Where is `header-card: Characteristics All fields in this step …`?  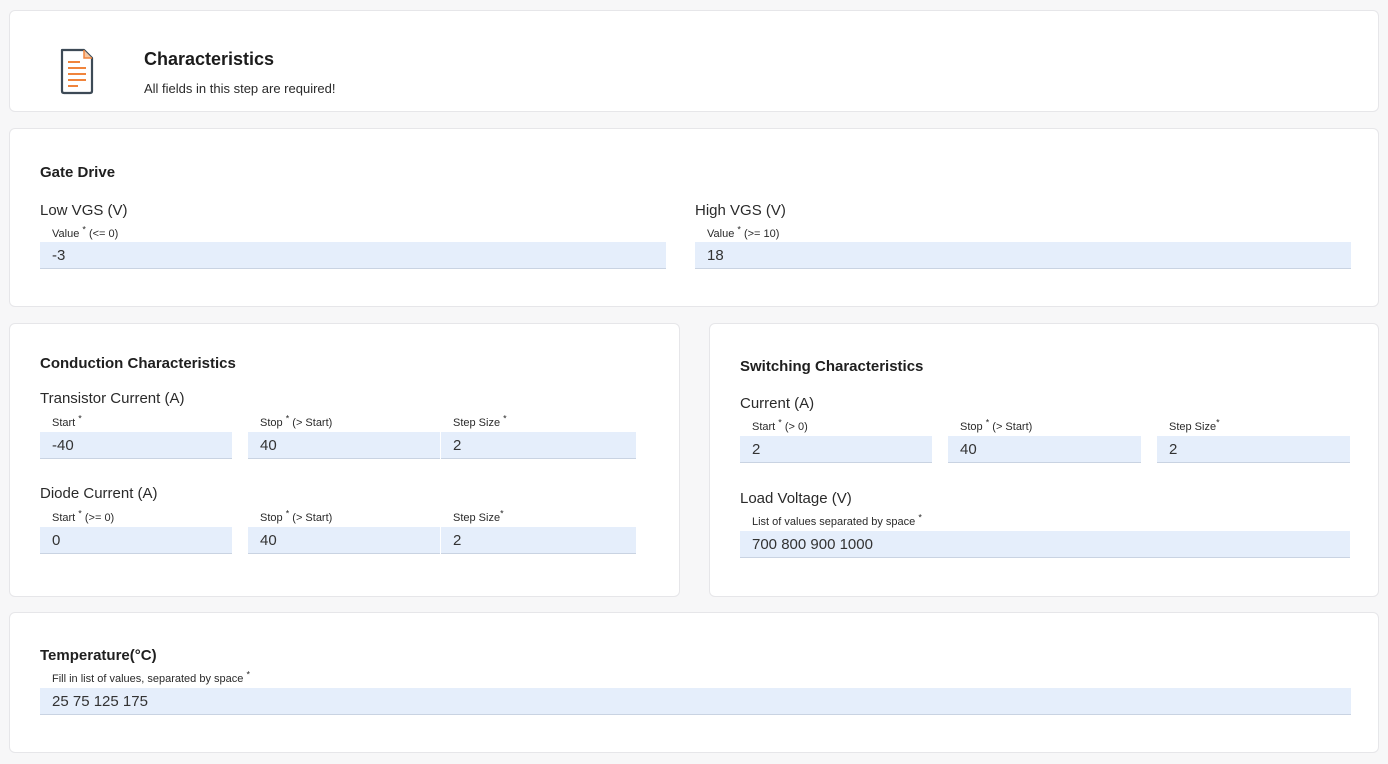 header-card: Characteristics All fields in this step … is located at coordinates (694, 61).